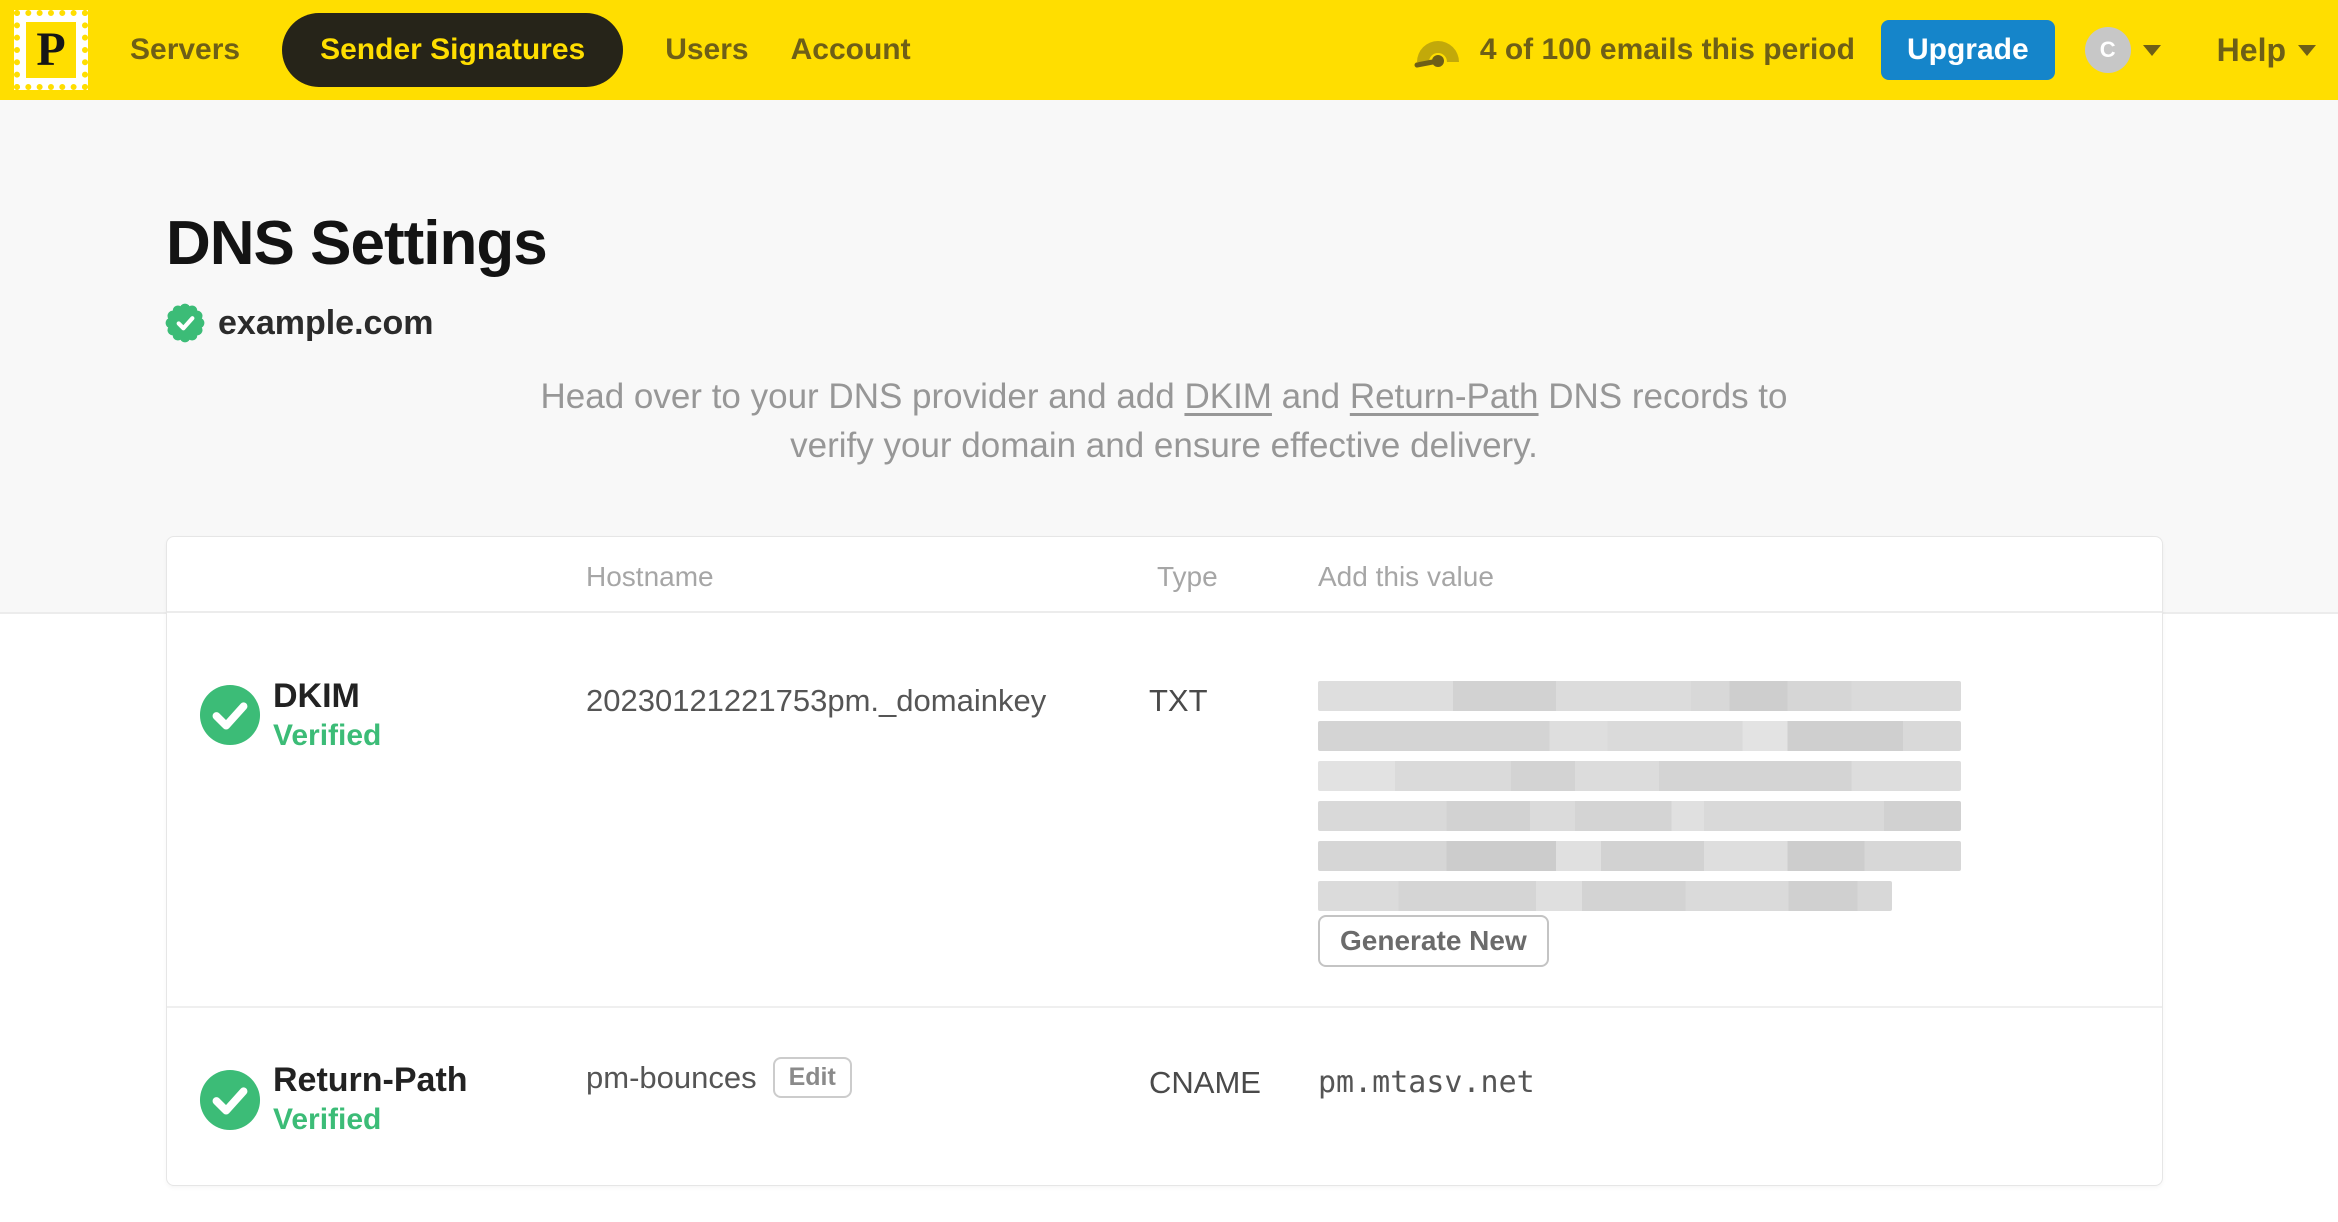 Image resolution: width=2338 pixels, height=1222 pixels. What do you see at coordinates (1406, 576) in the screenshot?
I see `column-header-value: Add this value` at bounding box center [1406, 576].